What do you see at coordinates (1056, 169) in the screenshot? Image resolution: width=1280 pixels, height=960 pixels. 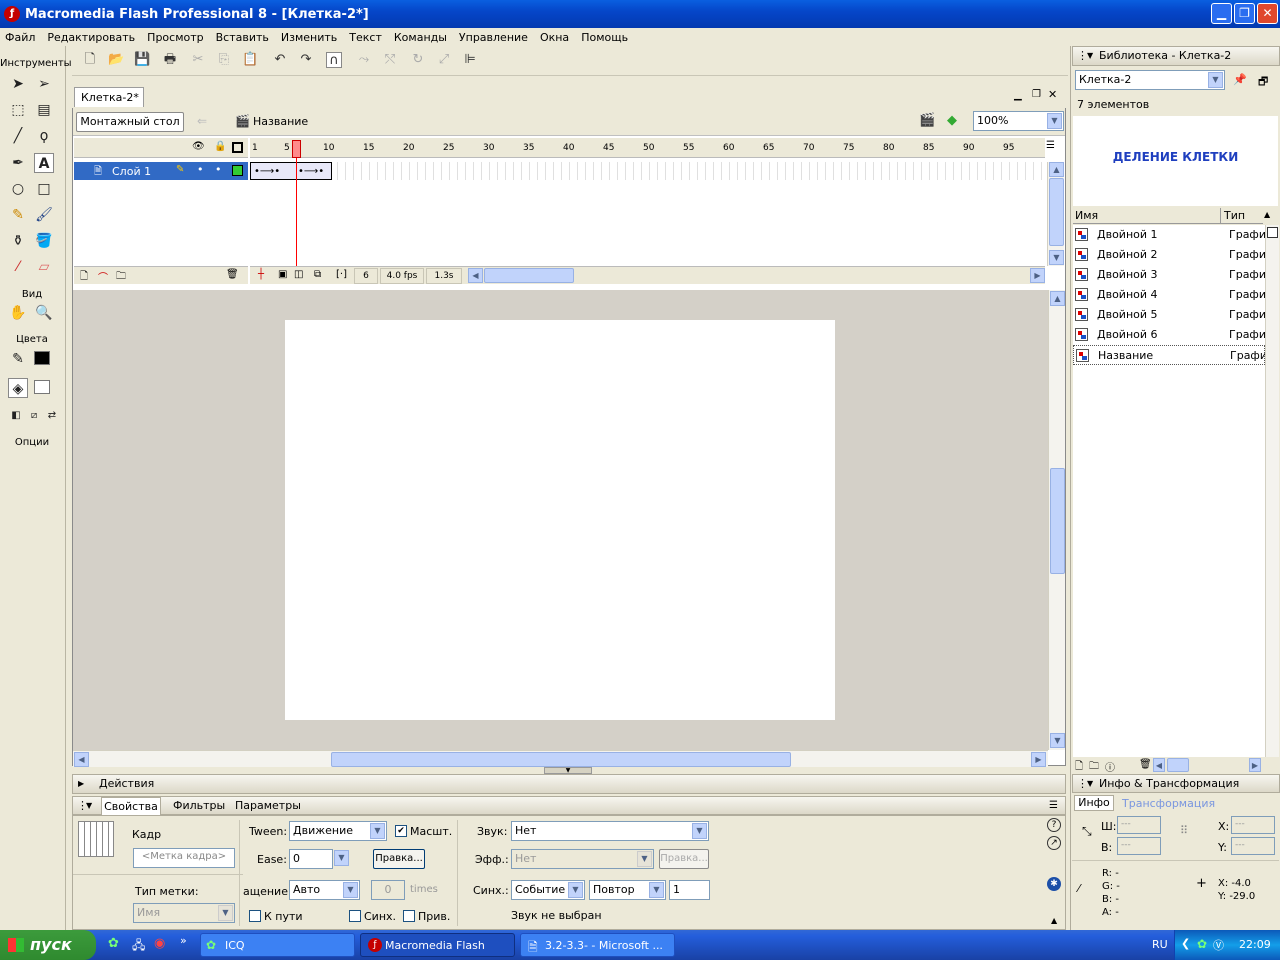 I see `scroll-up-icon: ▲` at bounding box center [1056, 169].